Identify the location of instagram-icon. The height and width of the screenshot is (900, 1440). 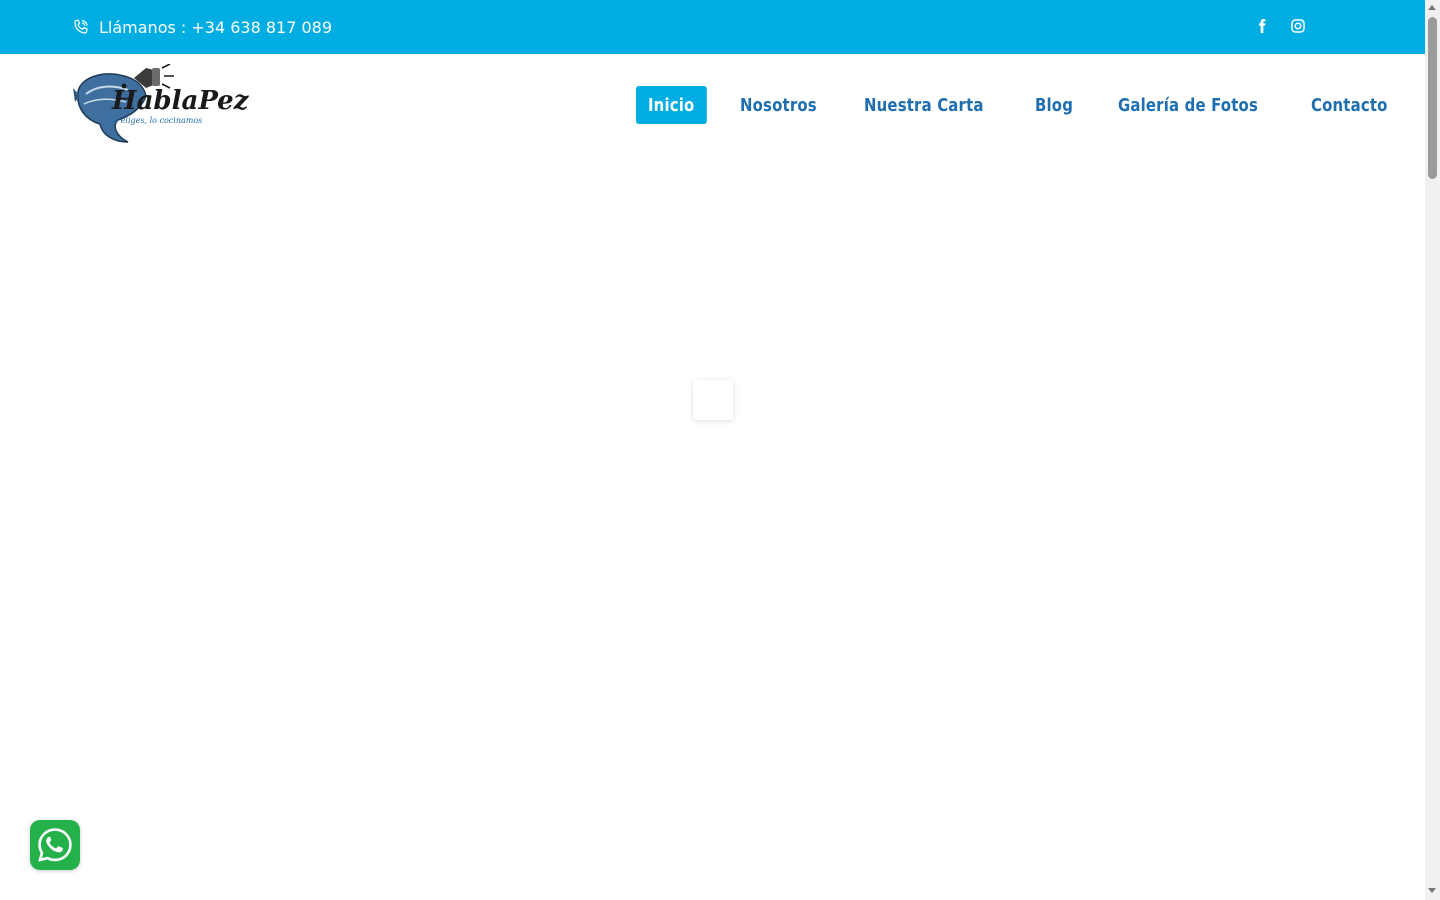
(1298, 26).